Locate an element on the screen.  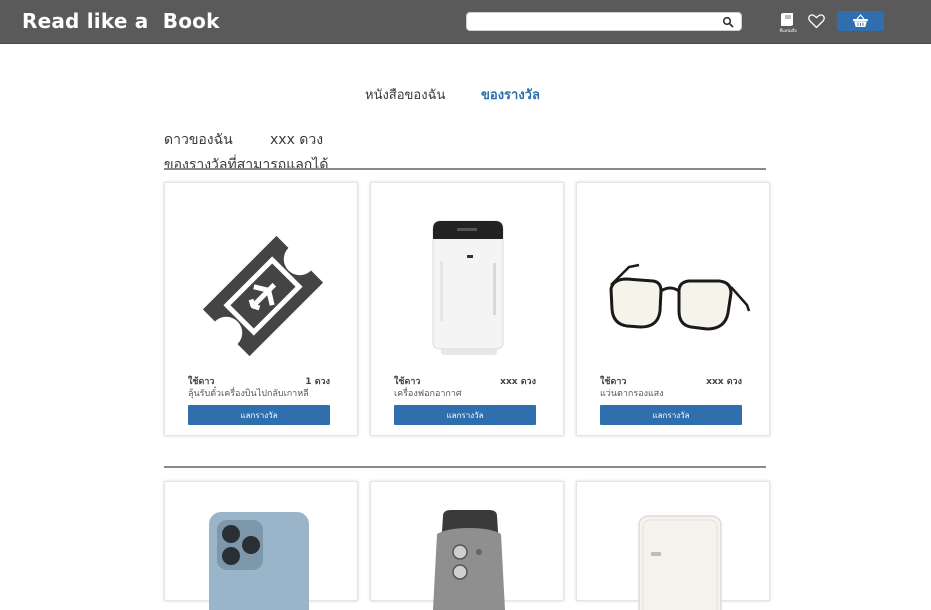
search-bar is located at coordinates (604, 21).